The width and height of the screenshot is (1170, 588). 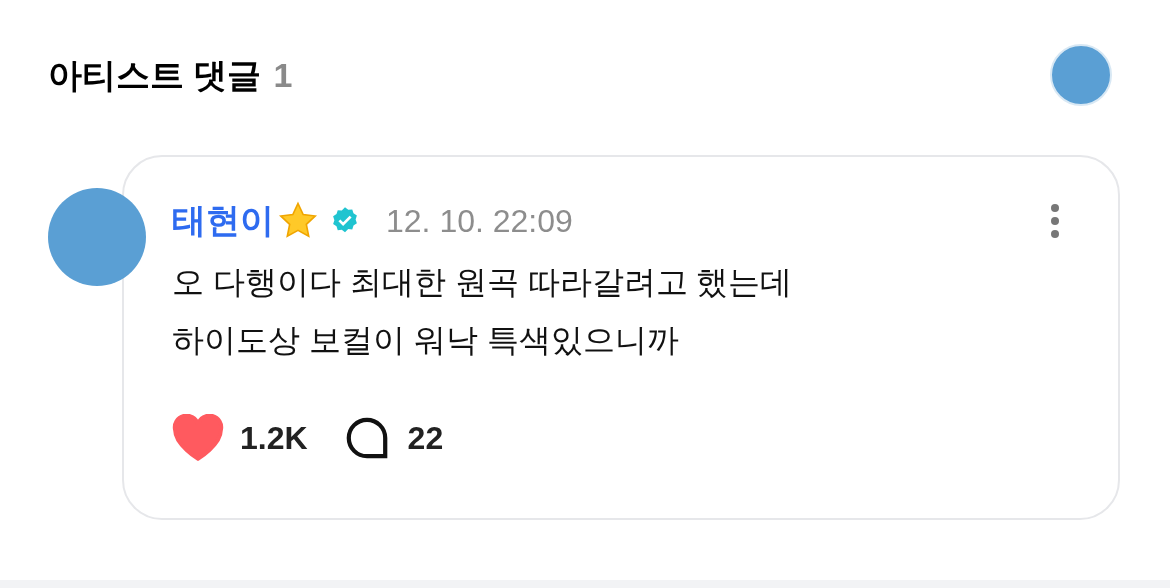 I want to click on like-count: 1.2K, so click(x=274, y=438).